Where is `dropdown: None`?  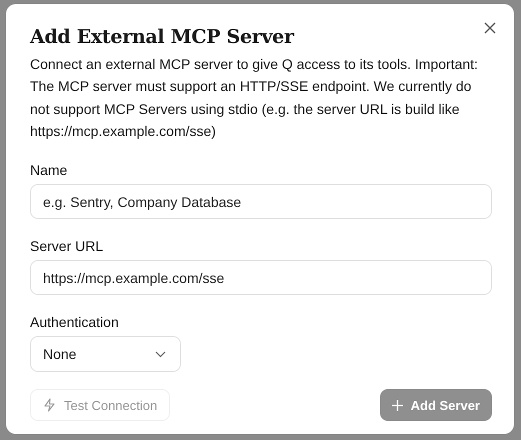
dropdown: None is located at coordinates (105, 354).